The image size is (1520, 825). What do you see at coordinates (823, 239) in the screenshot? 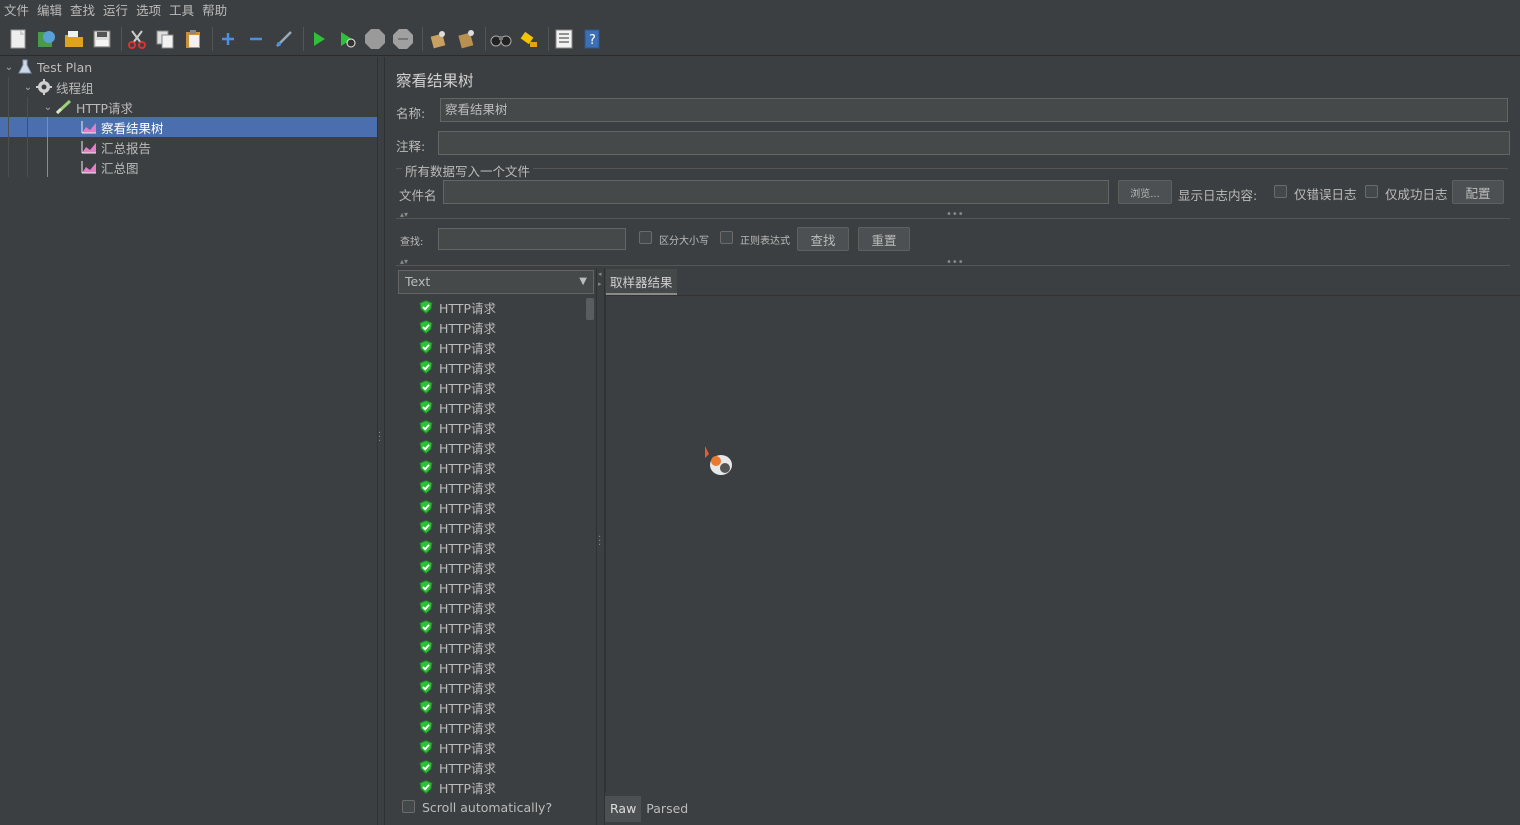
I see `find-button: 查找` at bounding box center [823, 239].